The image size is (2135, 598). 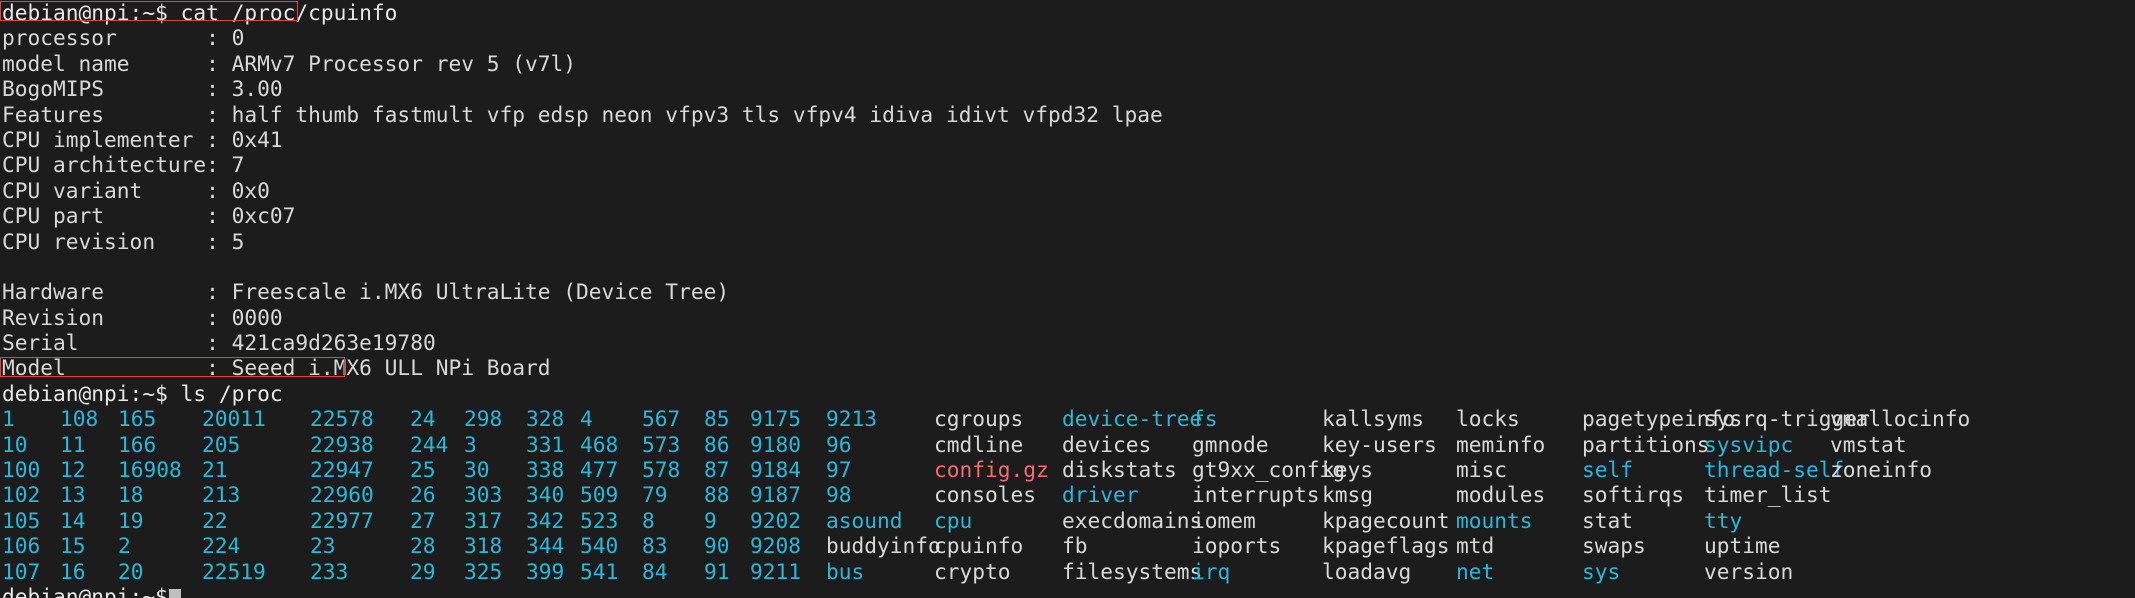 I want to click on proc-entry: 298, so click(x=483, y=419).